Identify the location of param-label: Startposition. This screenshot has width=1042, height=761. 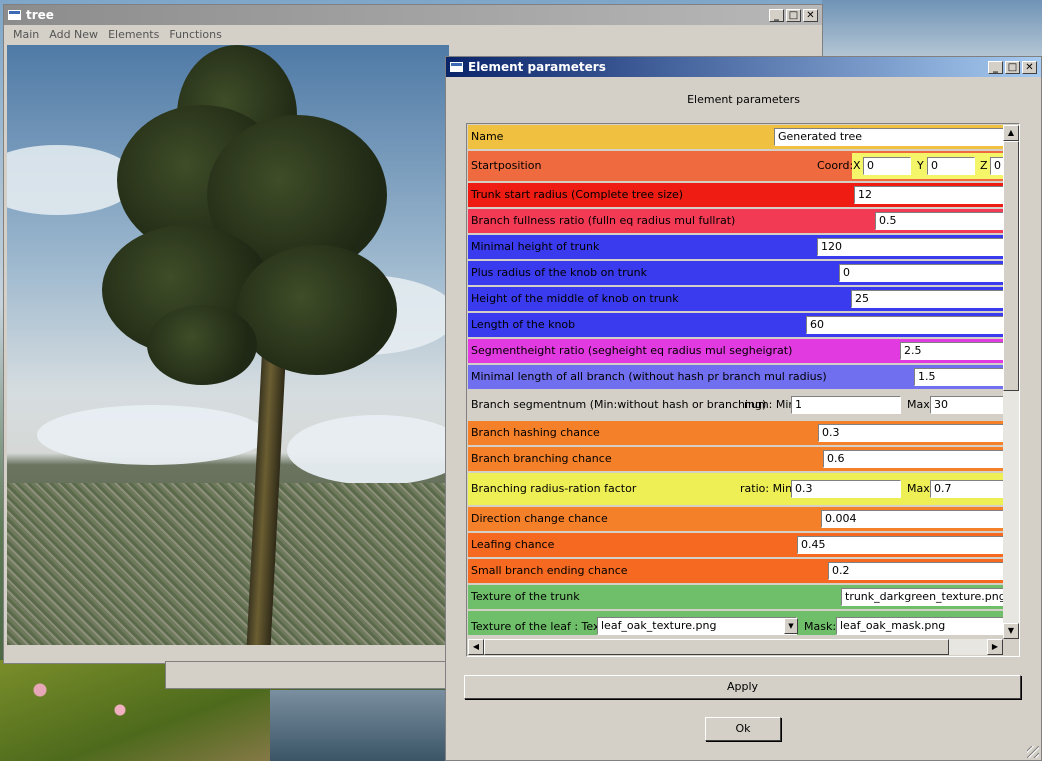
(506, 165).